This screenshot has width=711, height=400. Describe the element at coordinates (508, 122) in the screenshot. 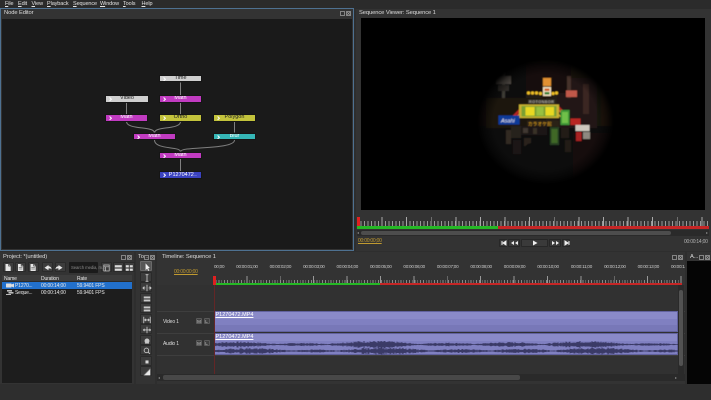

I see `svg-text: Asahi` at that location.